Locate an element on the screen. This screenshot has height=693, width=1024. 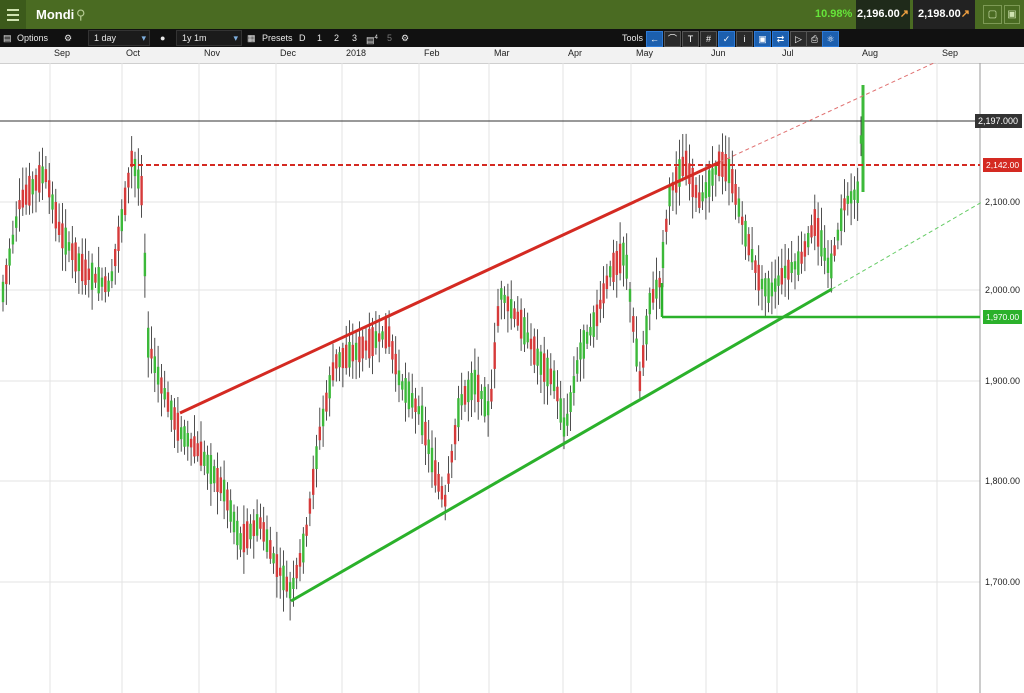
y-tick-label: 1,700.00 is located at coordinates (1002, 582).